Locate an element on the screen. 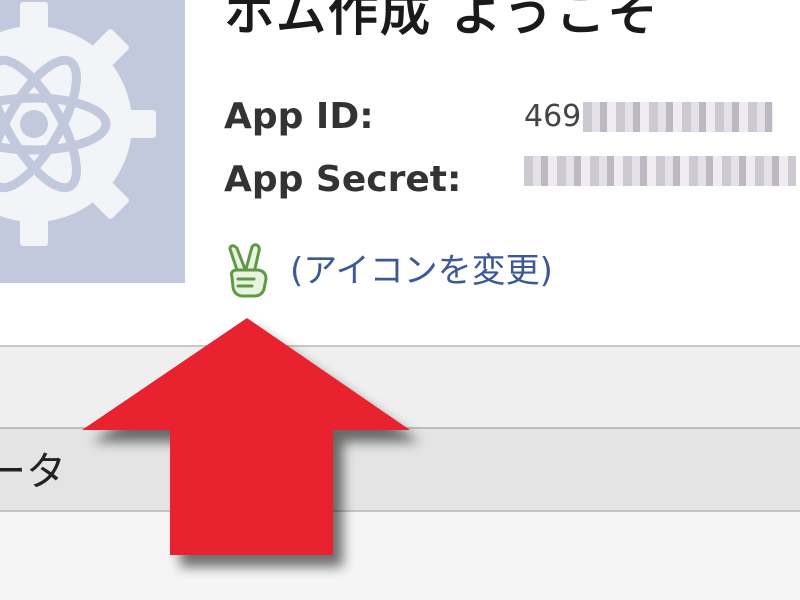  app-secret-redacted is located at coordinates (660, 171).